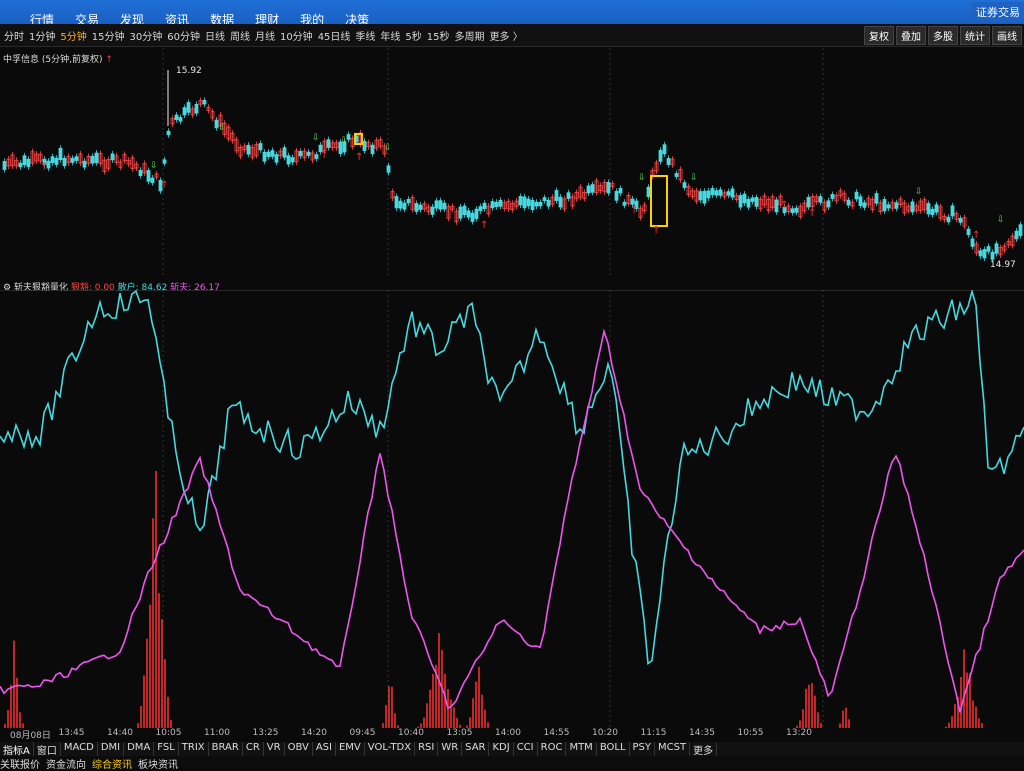 The width and height of the screenshot is (1024, 771). I want to click on tab-8: CR, so click(253, 749).